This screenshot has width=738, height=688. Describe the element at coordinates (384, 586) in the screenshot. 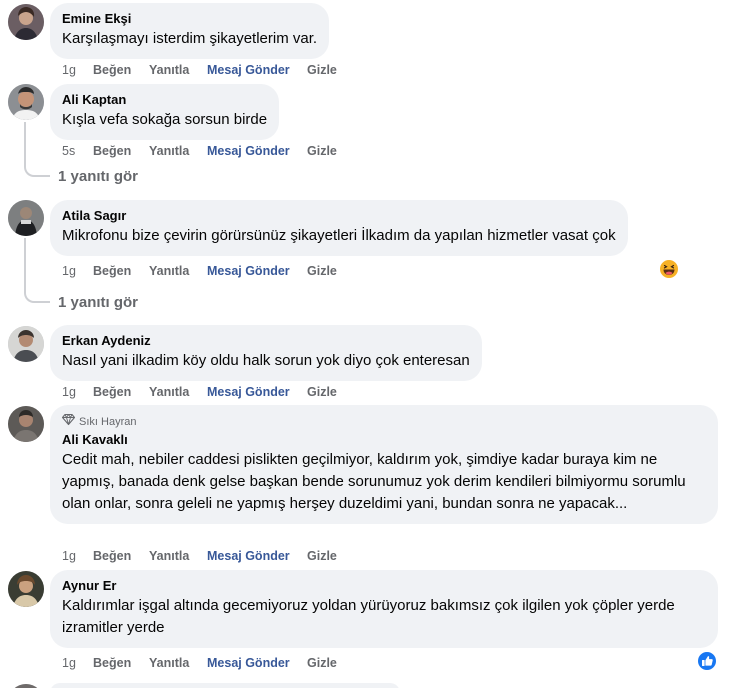

I see `comment-author: Aynur Er` at that location.